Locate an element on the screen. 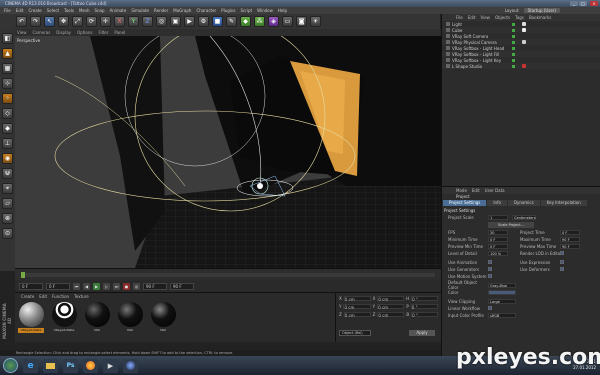 This screenshot has width=600, height=375. texture-mode-icon: ▦ is located at coordinates (7, 68).